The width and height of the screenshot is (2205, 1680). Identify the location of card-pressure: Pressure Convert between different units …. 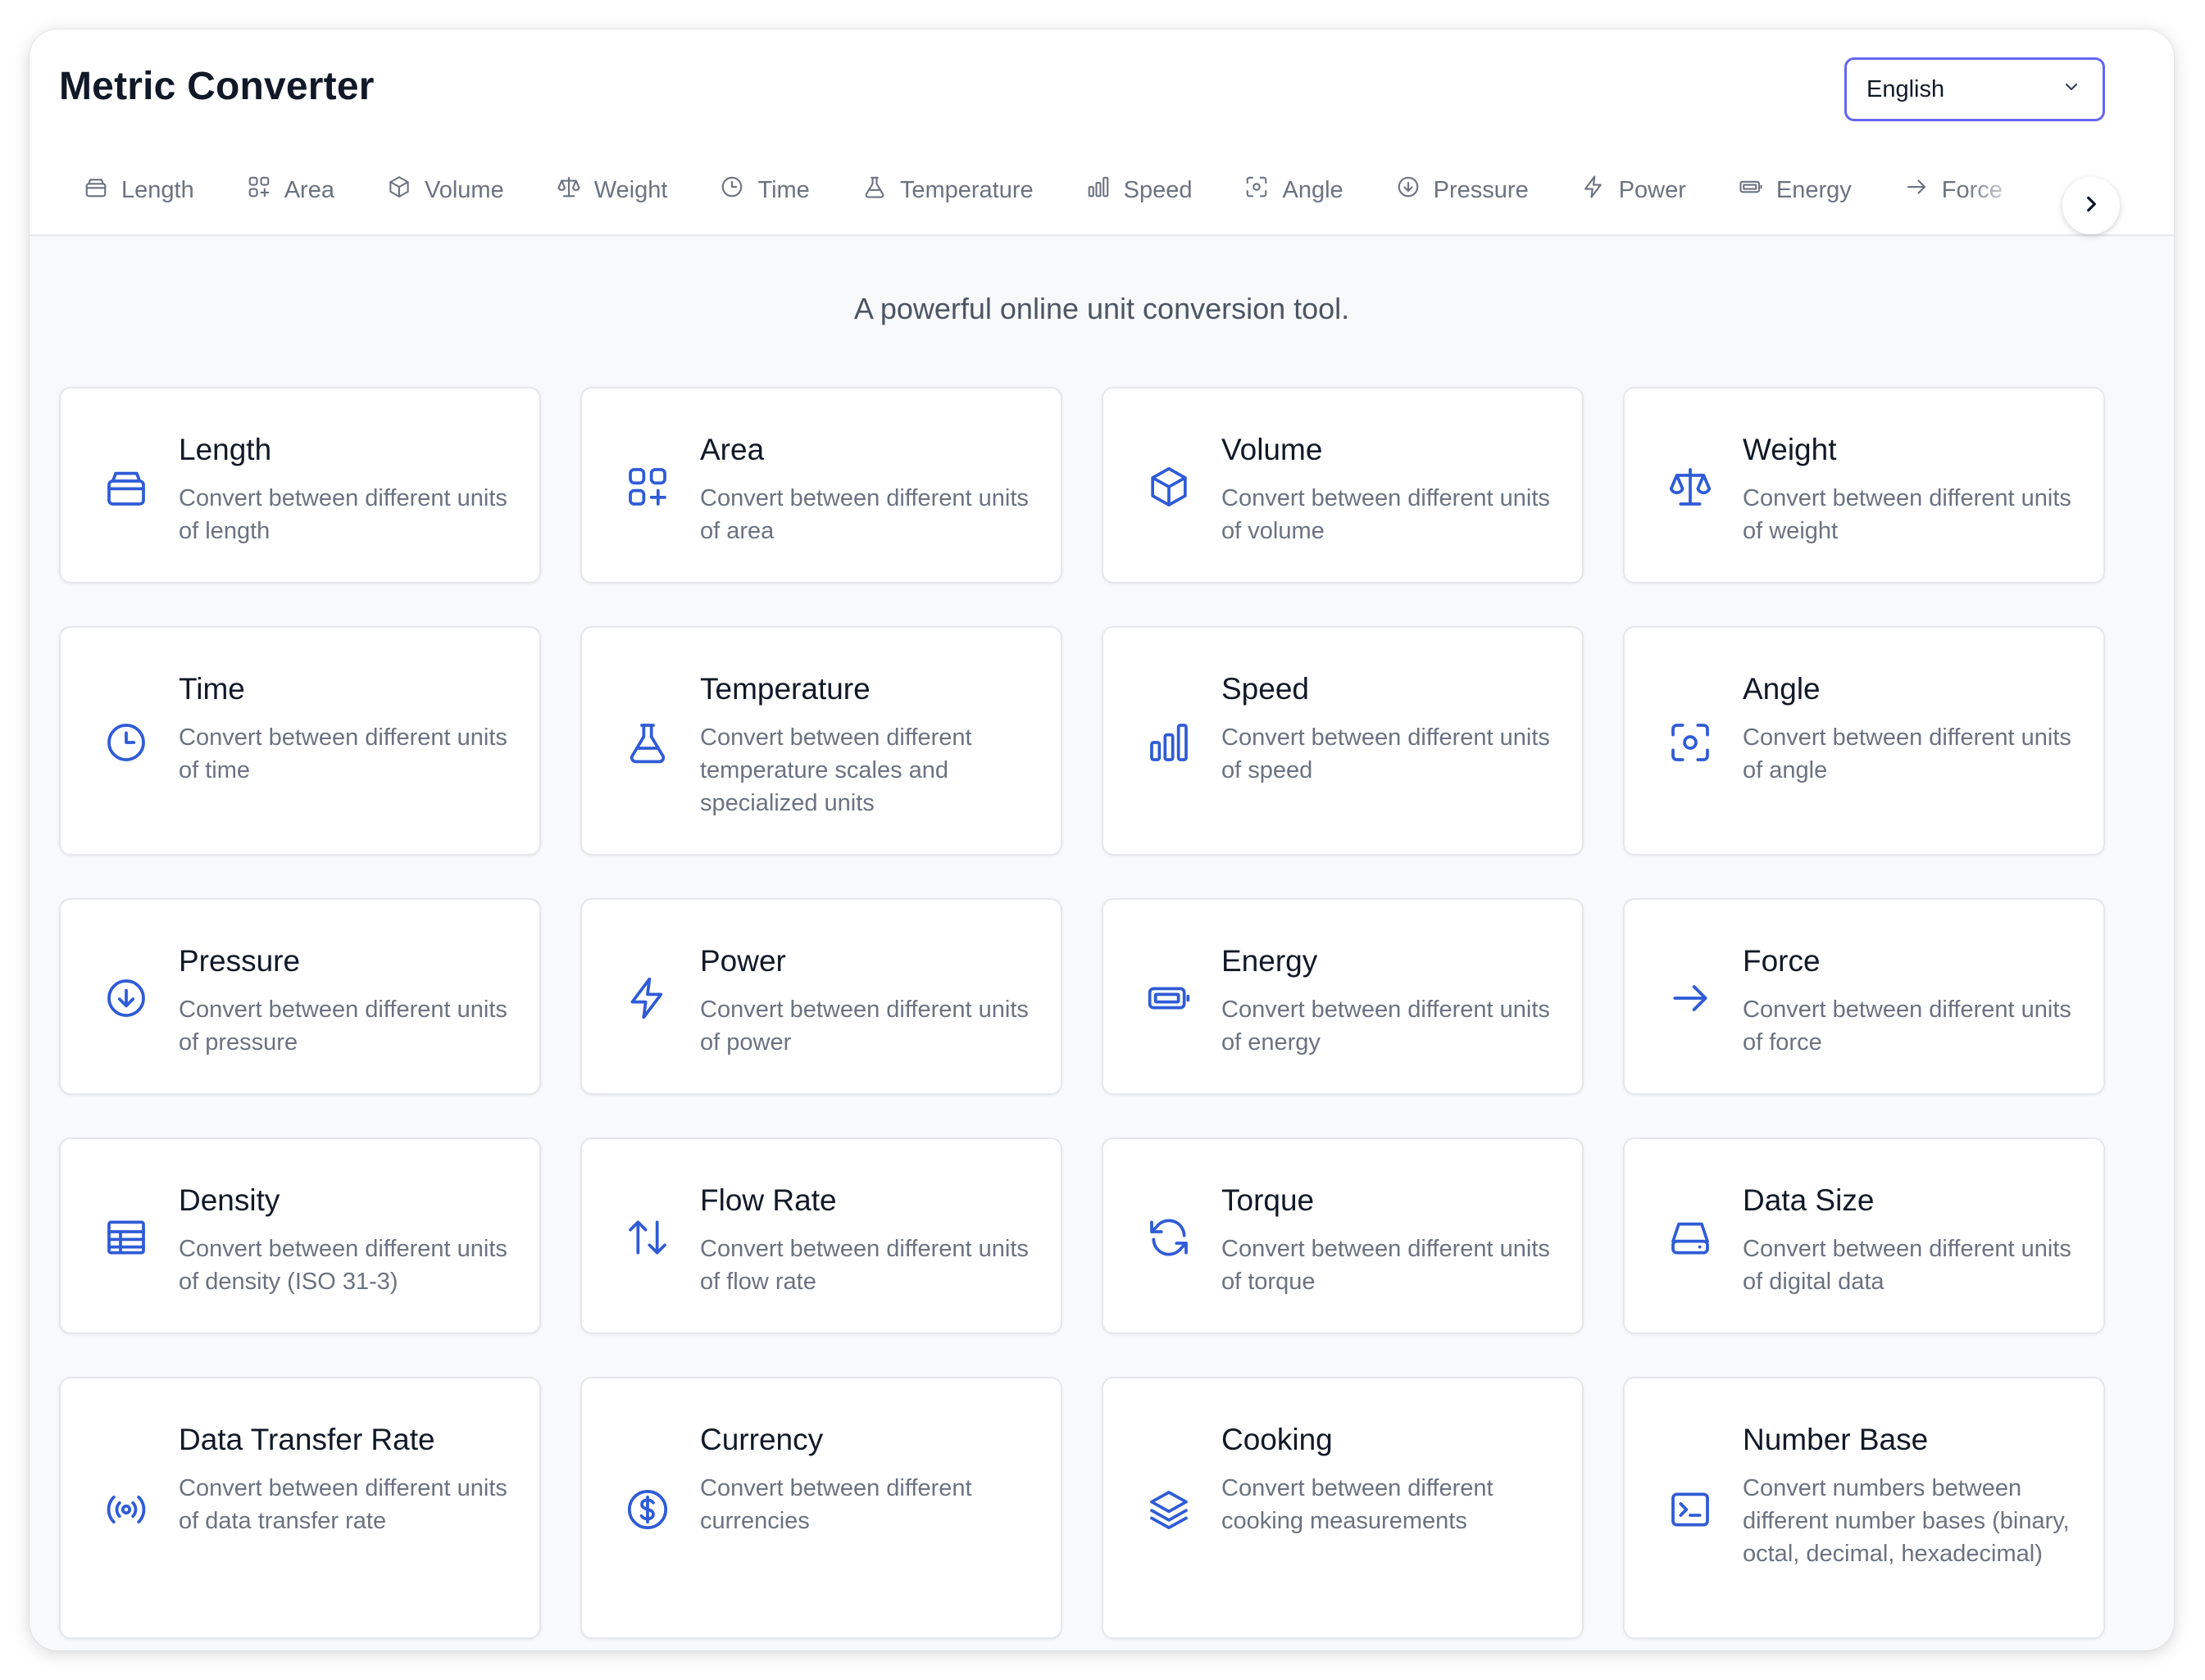
(300, 996).